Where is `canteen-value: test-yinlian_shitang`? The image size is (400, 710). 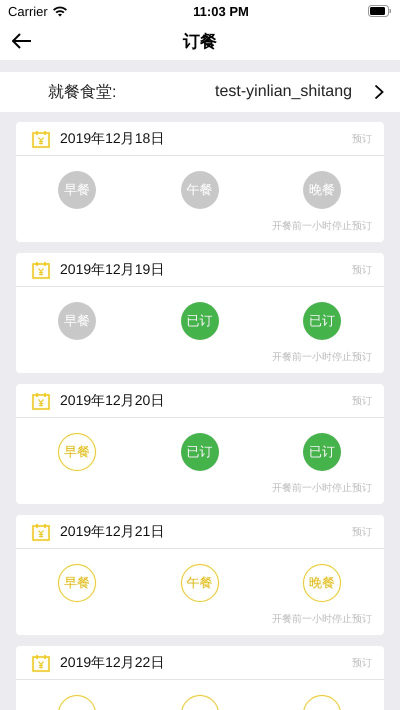 canteen-value: test-yinlian_shitang is located at coordinates (283, 92).